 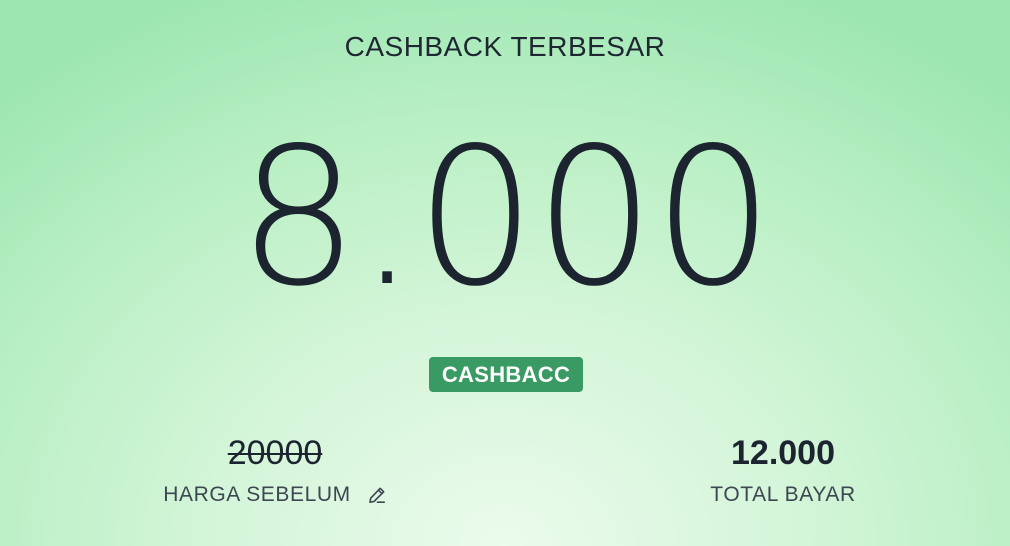 I want to click on total-stat: 12.000 TOTAL BAYAR, so click(x=783, y=470).